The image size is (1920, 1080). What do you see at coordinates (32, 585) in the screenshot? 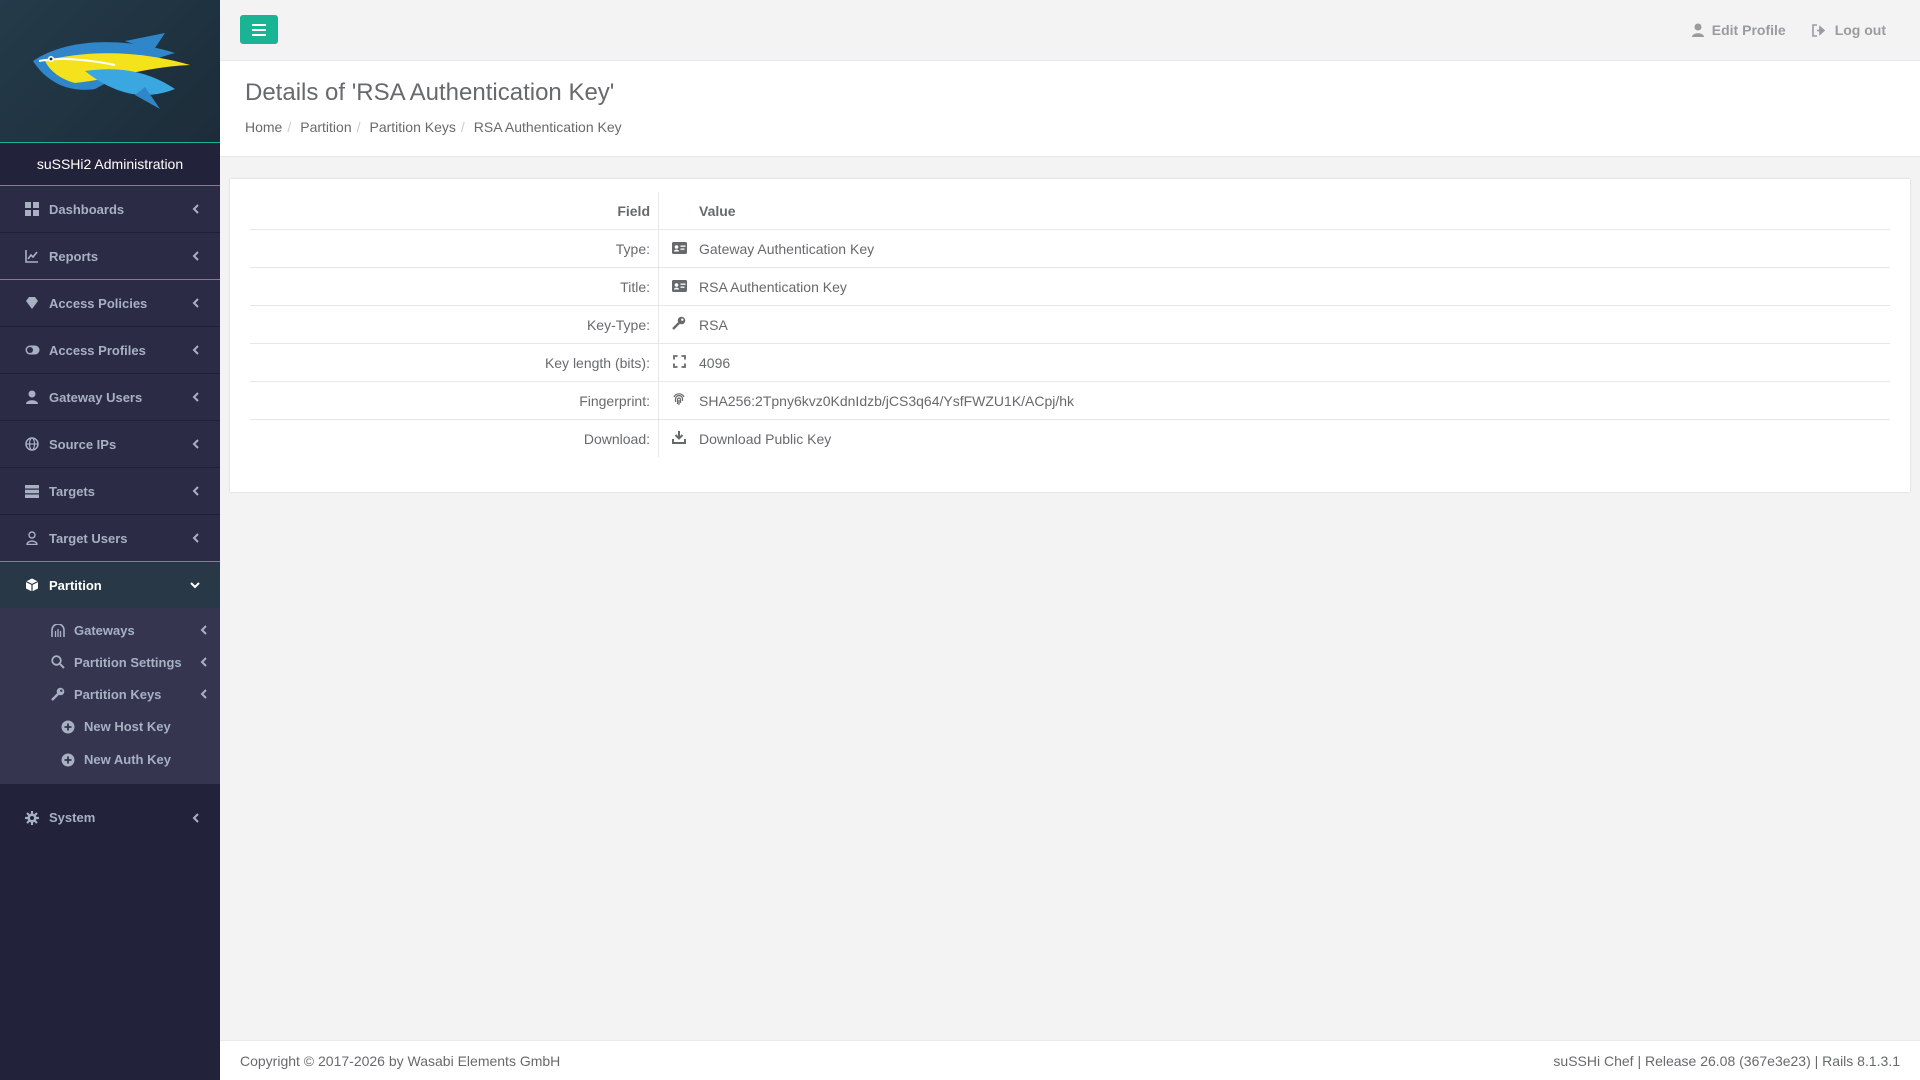
I see `cube-icon` at bounding box center [32, 585].